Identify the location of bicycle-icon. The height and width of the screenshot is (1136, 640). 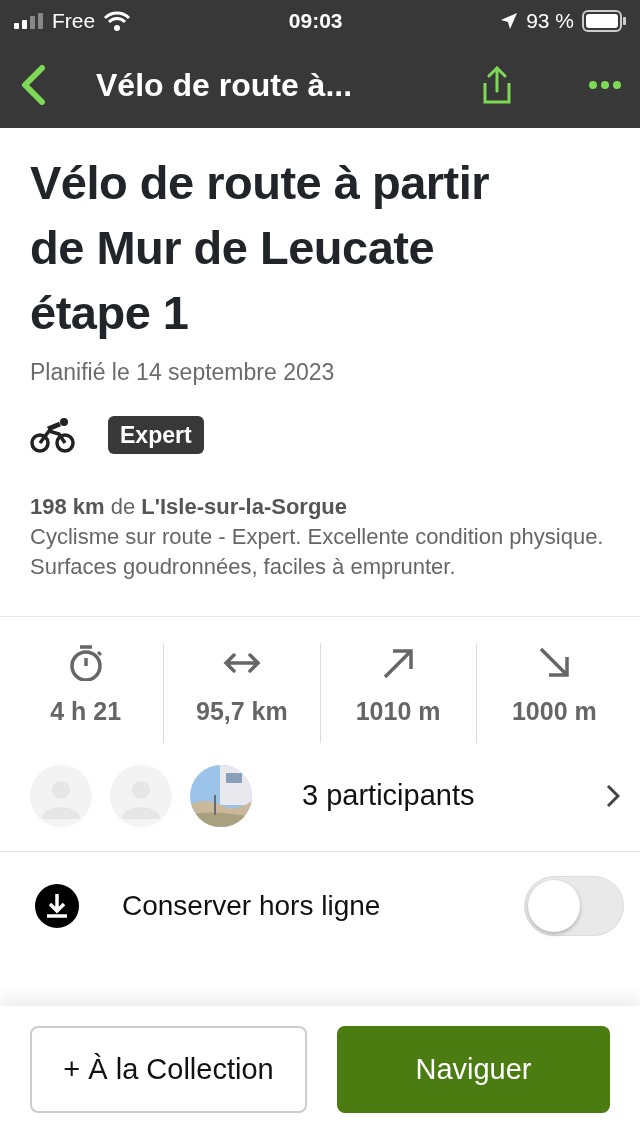
(53, 434).